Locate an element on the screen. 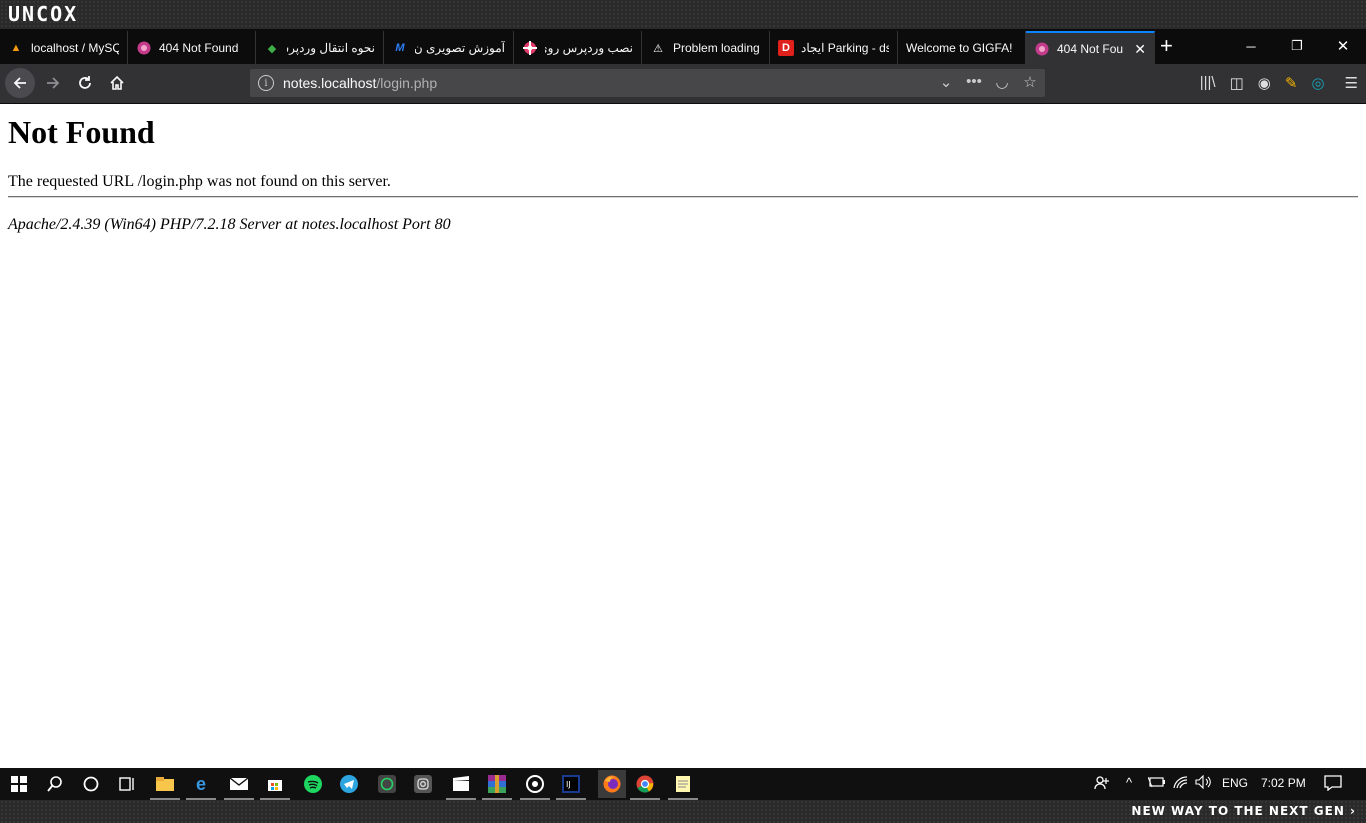 The height and width of the screenshot is (823, 1366). warning-icon: ⚠ is located at coordinates (658, 48).